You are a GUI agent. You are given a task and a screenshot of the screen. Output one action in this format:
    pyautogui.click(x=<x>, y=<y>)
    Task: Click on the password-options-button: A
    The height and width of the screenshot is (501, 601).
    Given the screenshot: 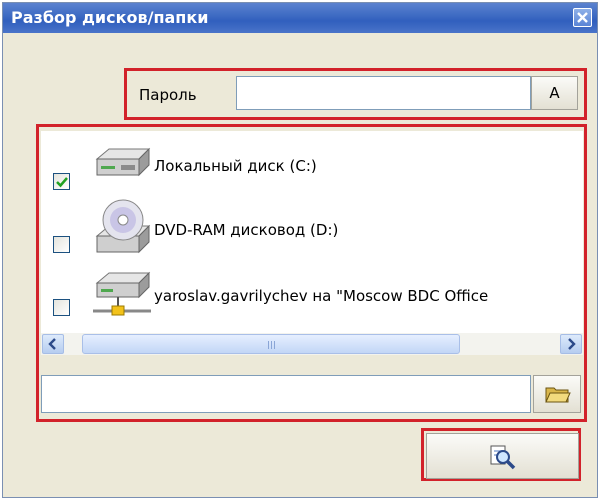 What is the action you would take?
    pyautogui.click(x=554, y=93)
    